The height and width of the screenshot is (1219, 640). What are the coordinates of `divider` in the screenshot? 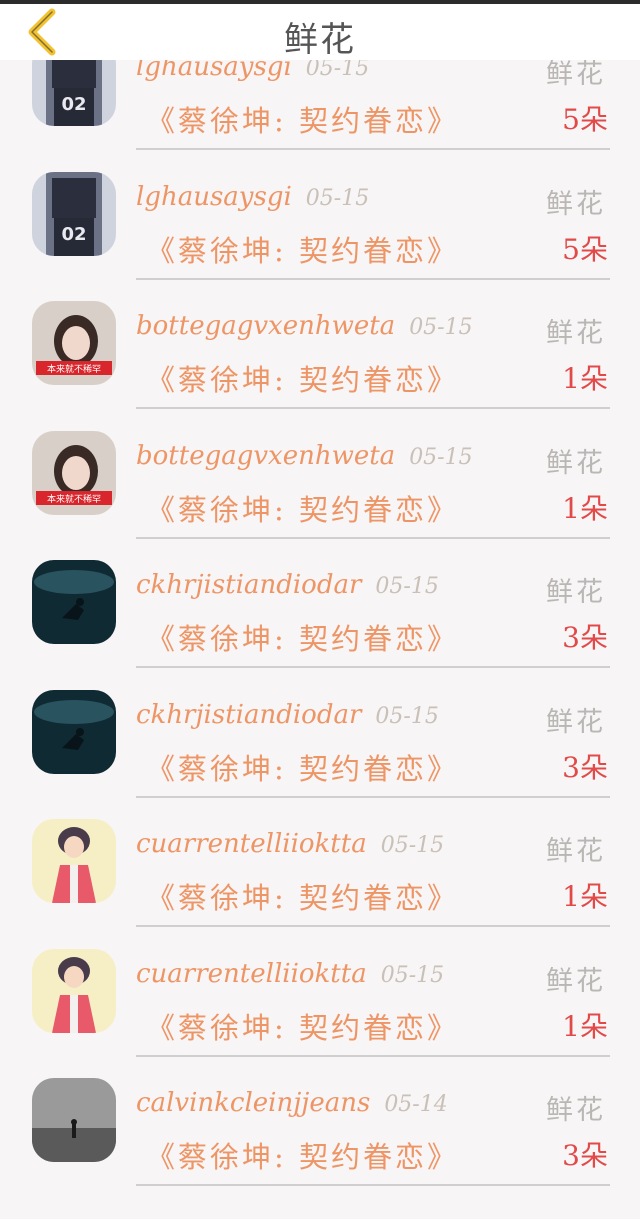 It's located at (373, 1185).